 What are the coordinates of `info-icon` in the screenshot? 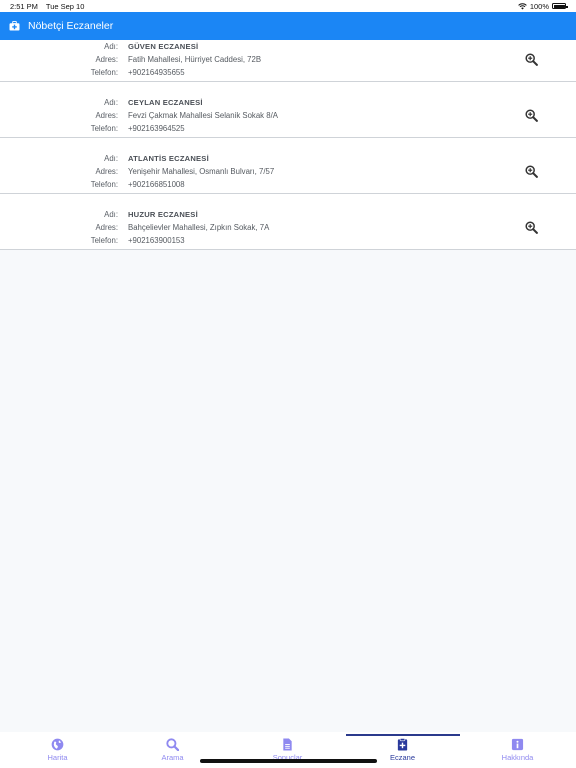 It's located at (517, 744).